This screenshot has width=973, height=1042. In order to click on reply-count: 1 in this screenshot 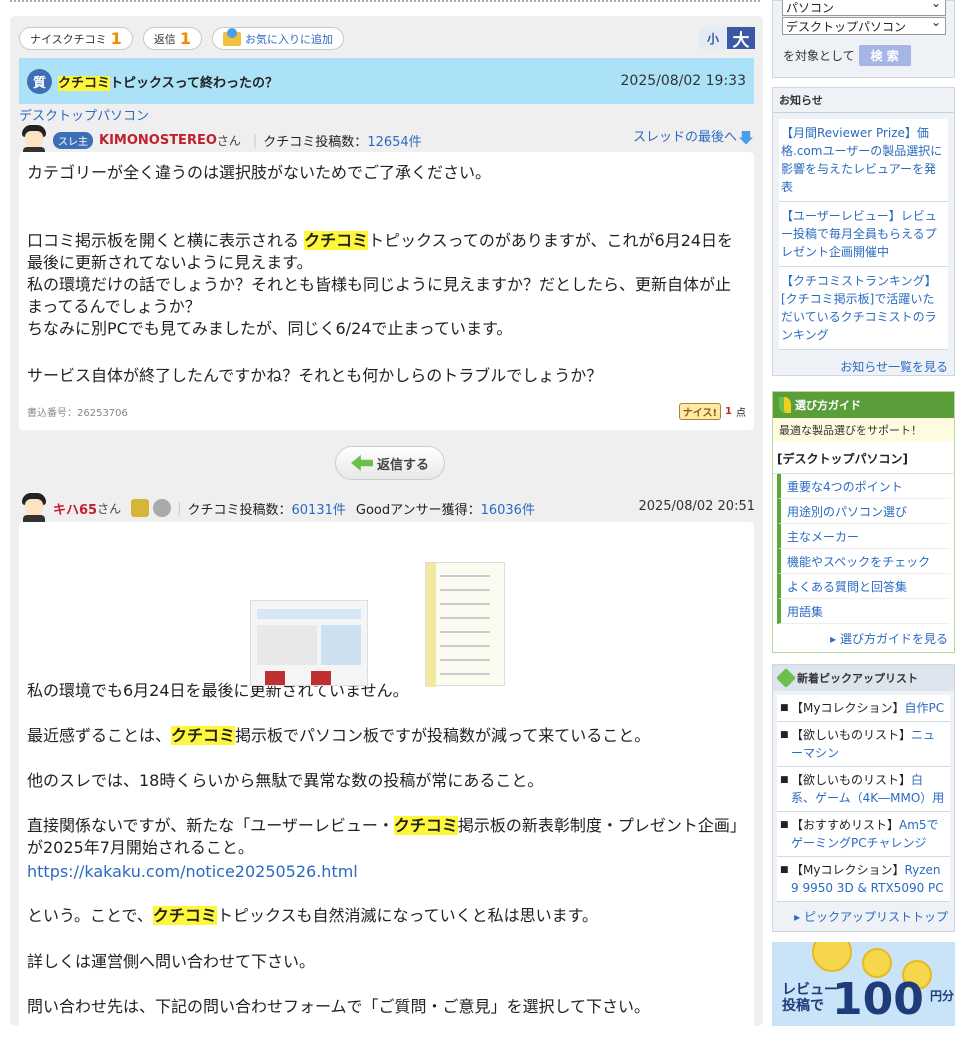, I will do `click(185, 38)`.